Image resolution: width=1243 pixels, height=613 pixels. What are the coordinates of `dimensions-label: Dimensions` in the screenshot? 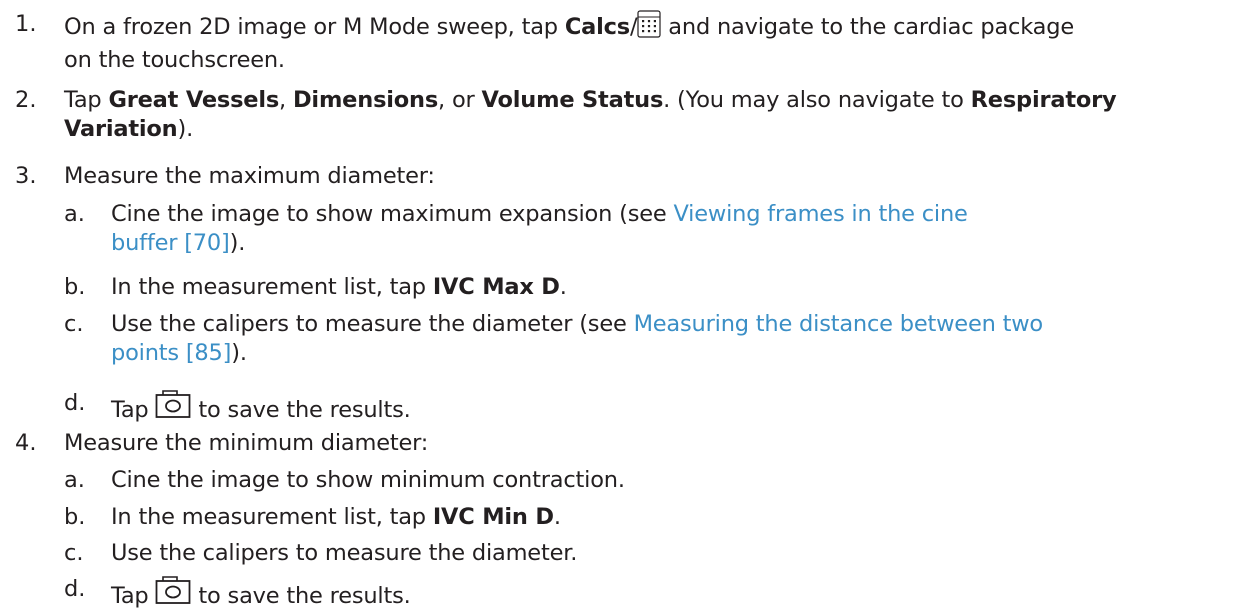 It's located at (365, 100).